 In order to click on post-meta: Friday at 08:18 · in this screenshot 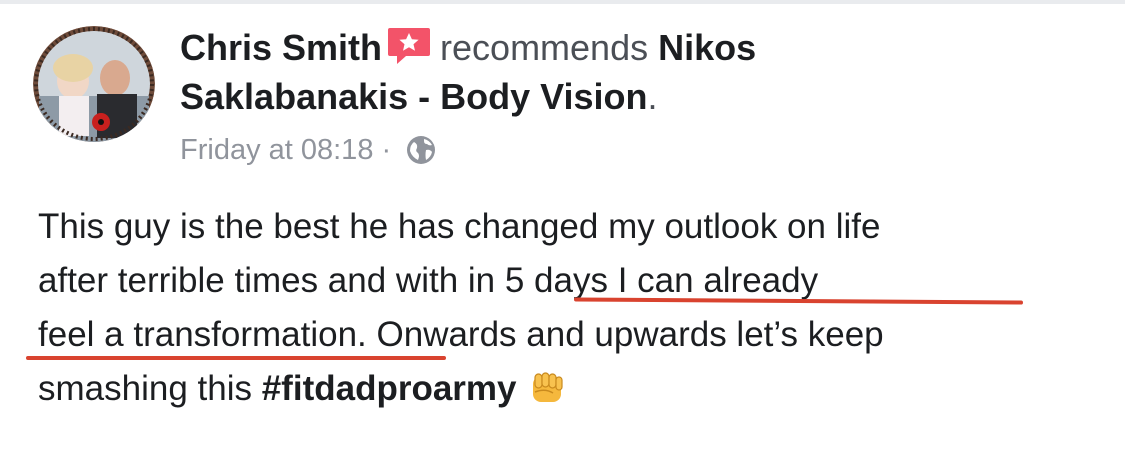, I will do `click(308, 153)`.